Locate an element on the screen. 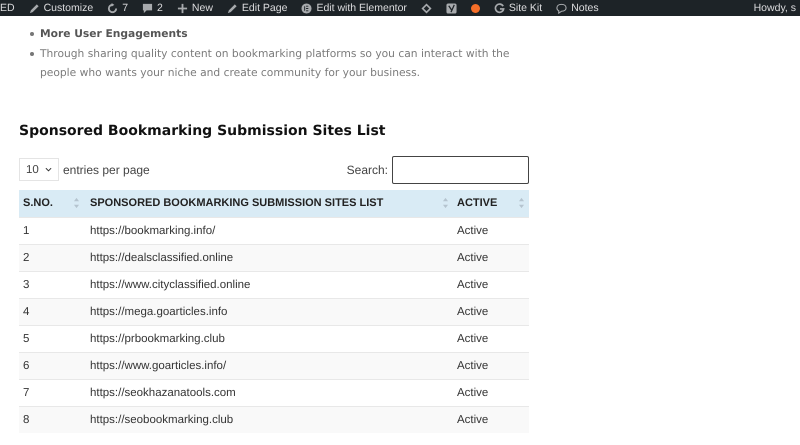 Image resolution: width=800 pixels, height=445 pixels. search-field is located at coordinates (460, 170).